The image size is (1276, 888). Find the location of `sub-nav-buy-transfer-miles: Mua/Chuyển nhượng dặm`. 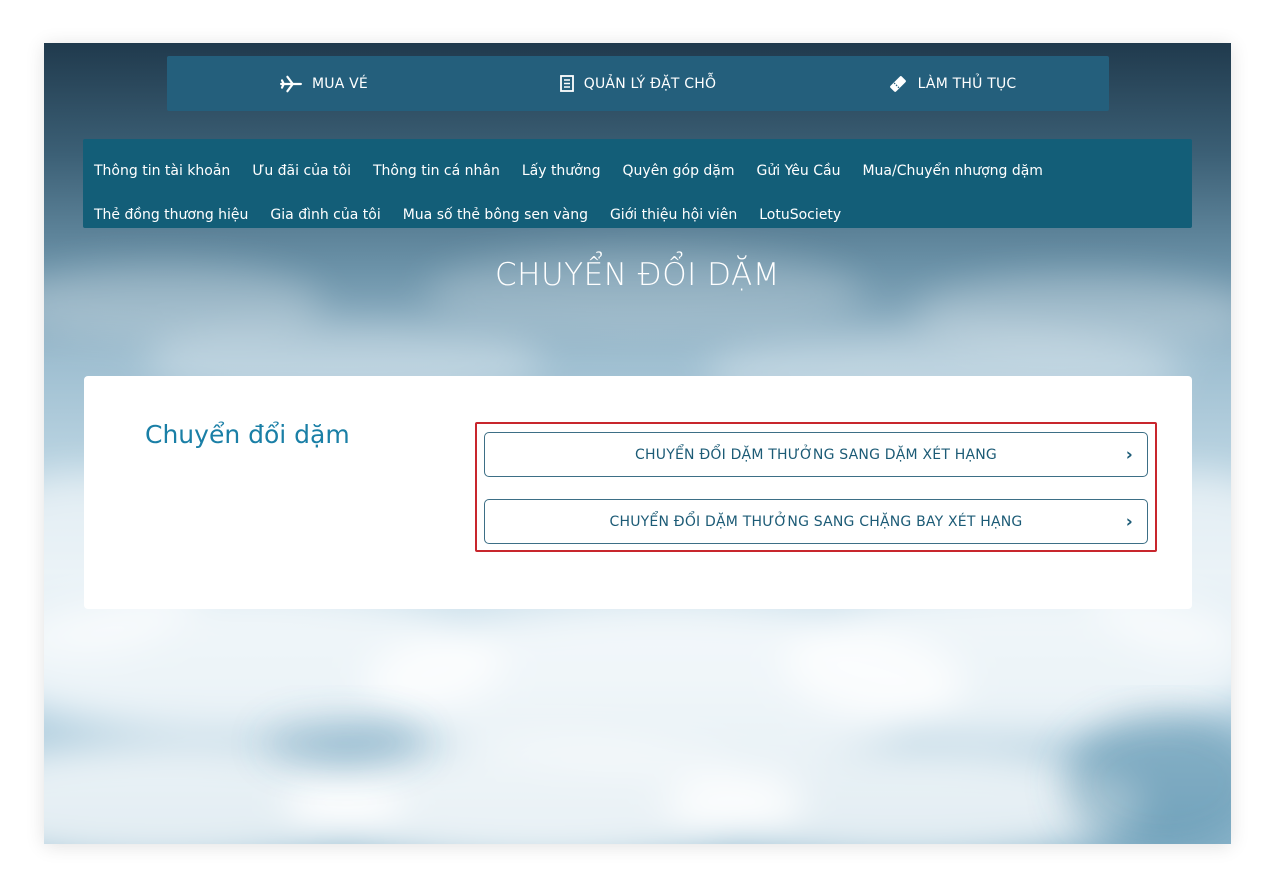

sub-nav-buy-transfer-miles: Mua/Chuyển nhượng dặm is located at coordinates (952, 171).